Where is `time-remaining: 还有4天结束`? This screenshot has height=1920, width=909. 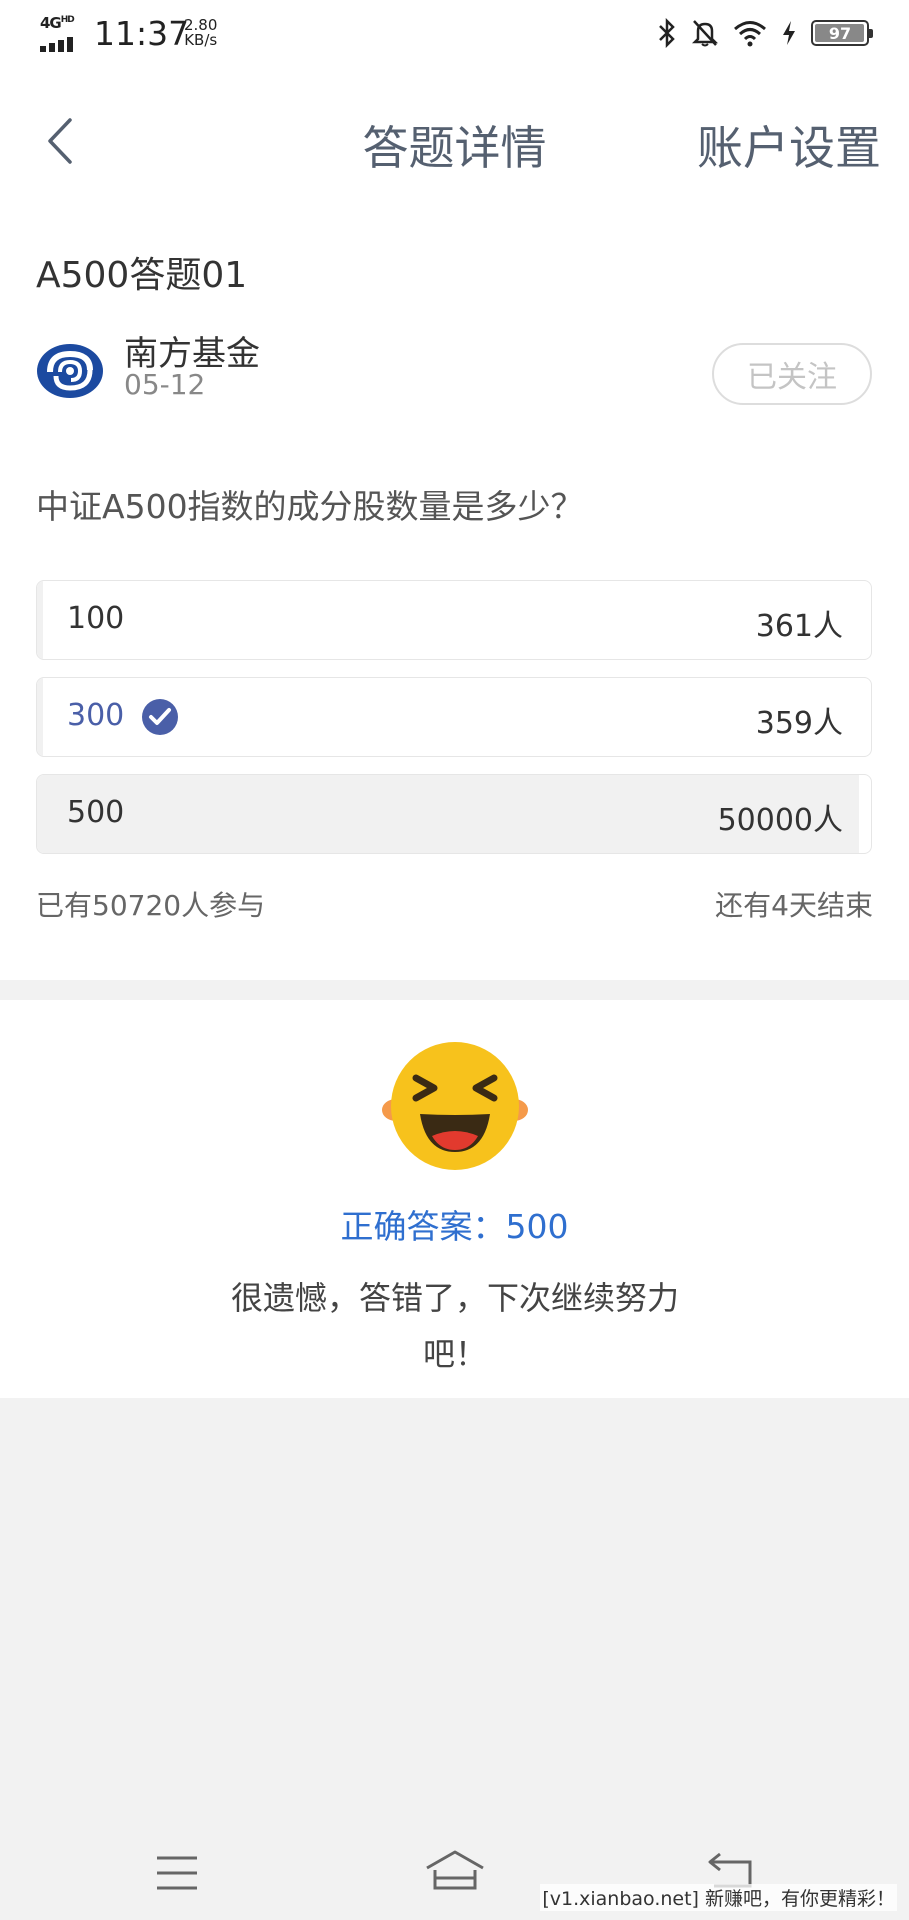
time-remaining: 还有4天结束 is located at coordinates (794, 905).